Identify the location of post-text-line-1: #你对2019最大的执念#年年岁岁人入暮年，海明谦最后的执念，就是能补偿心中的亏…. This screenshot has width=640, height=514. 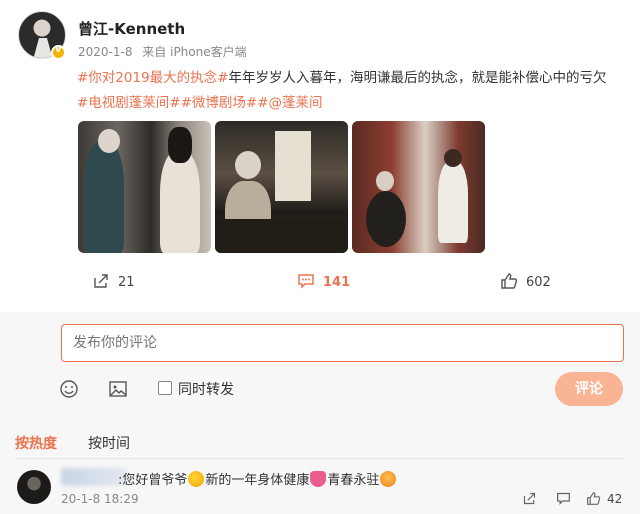
(341, 76).